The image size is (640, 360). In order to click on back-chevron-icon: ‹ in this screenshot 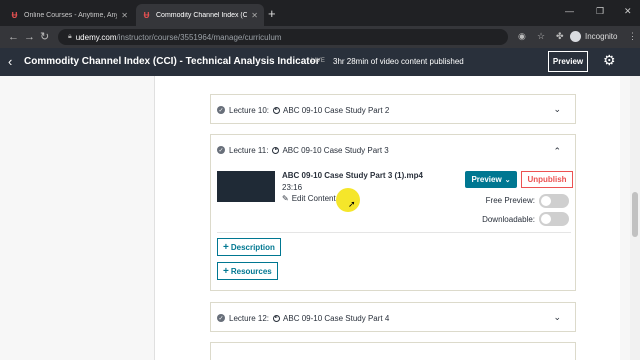, I will do `click(10, 61)`.